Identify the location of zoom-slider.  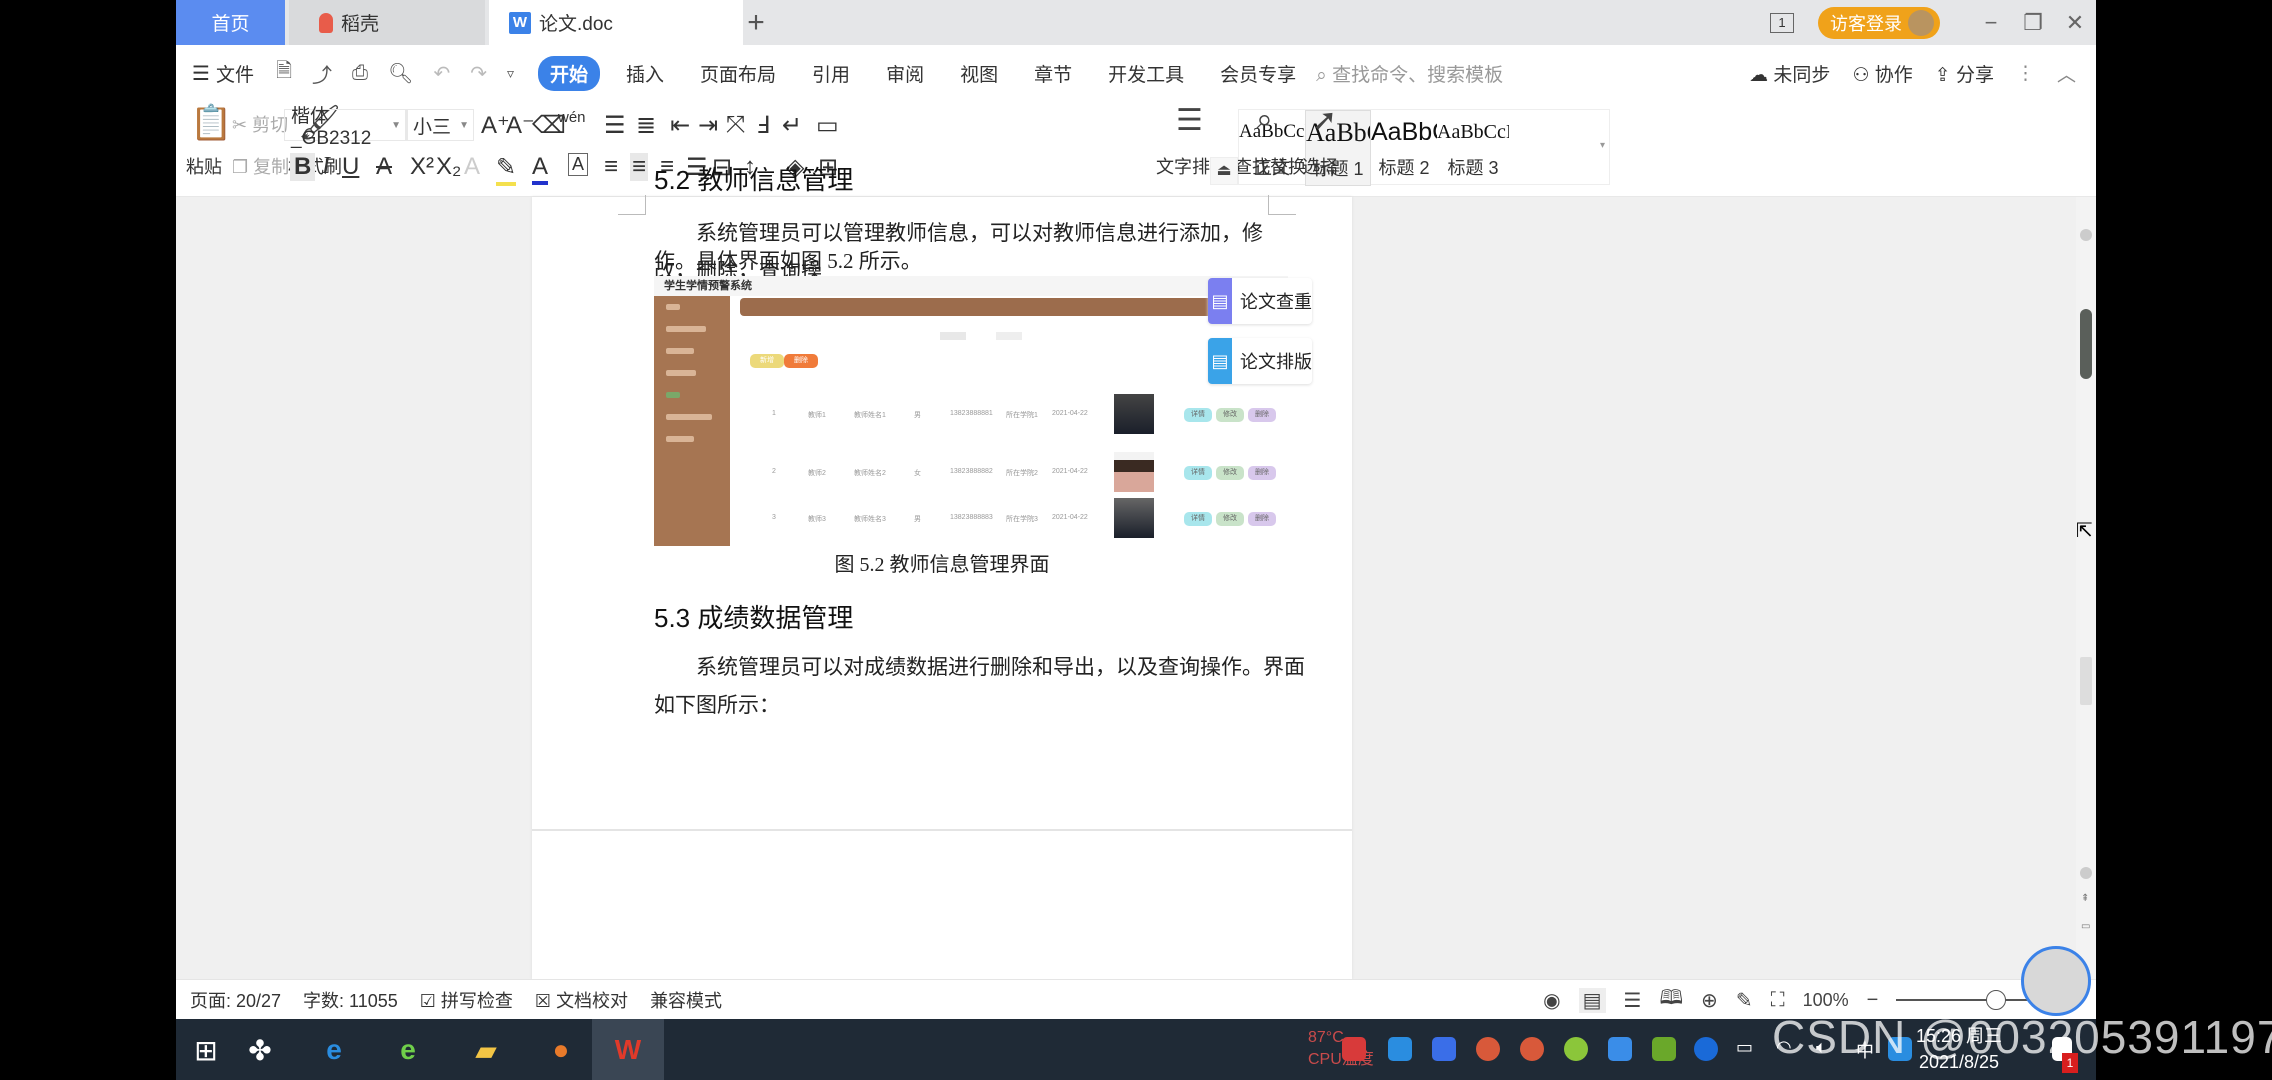
(1966, 1000).